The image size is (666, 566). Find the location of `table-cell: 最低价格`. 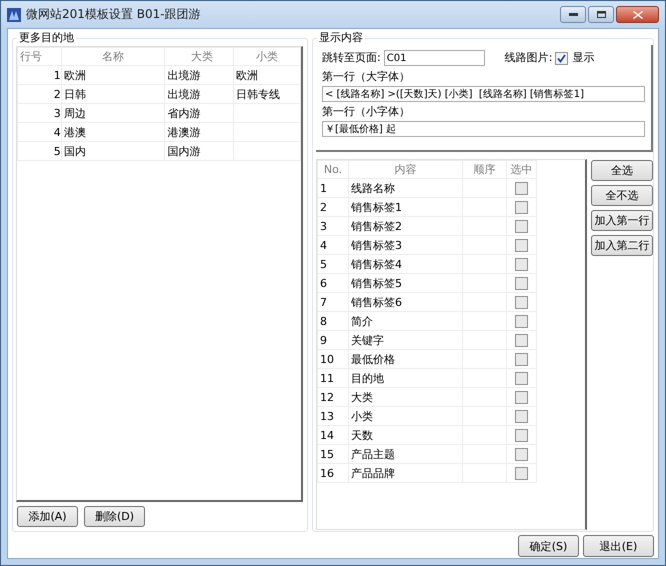

table-cell: 最低价格 is located at coordinates (373, 359).